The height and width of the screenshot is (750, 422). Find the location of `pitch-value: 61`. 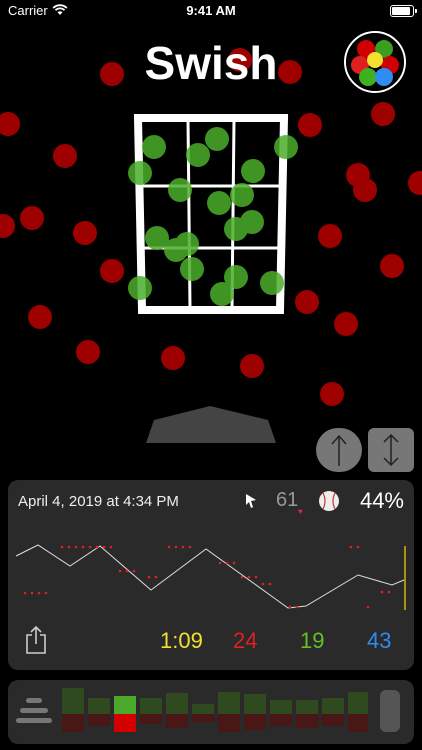

pitch-value: 61 is located at coordinates (287, 500).